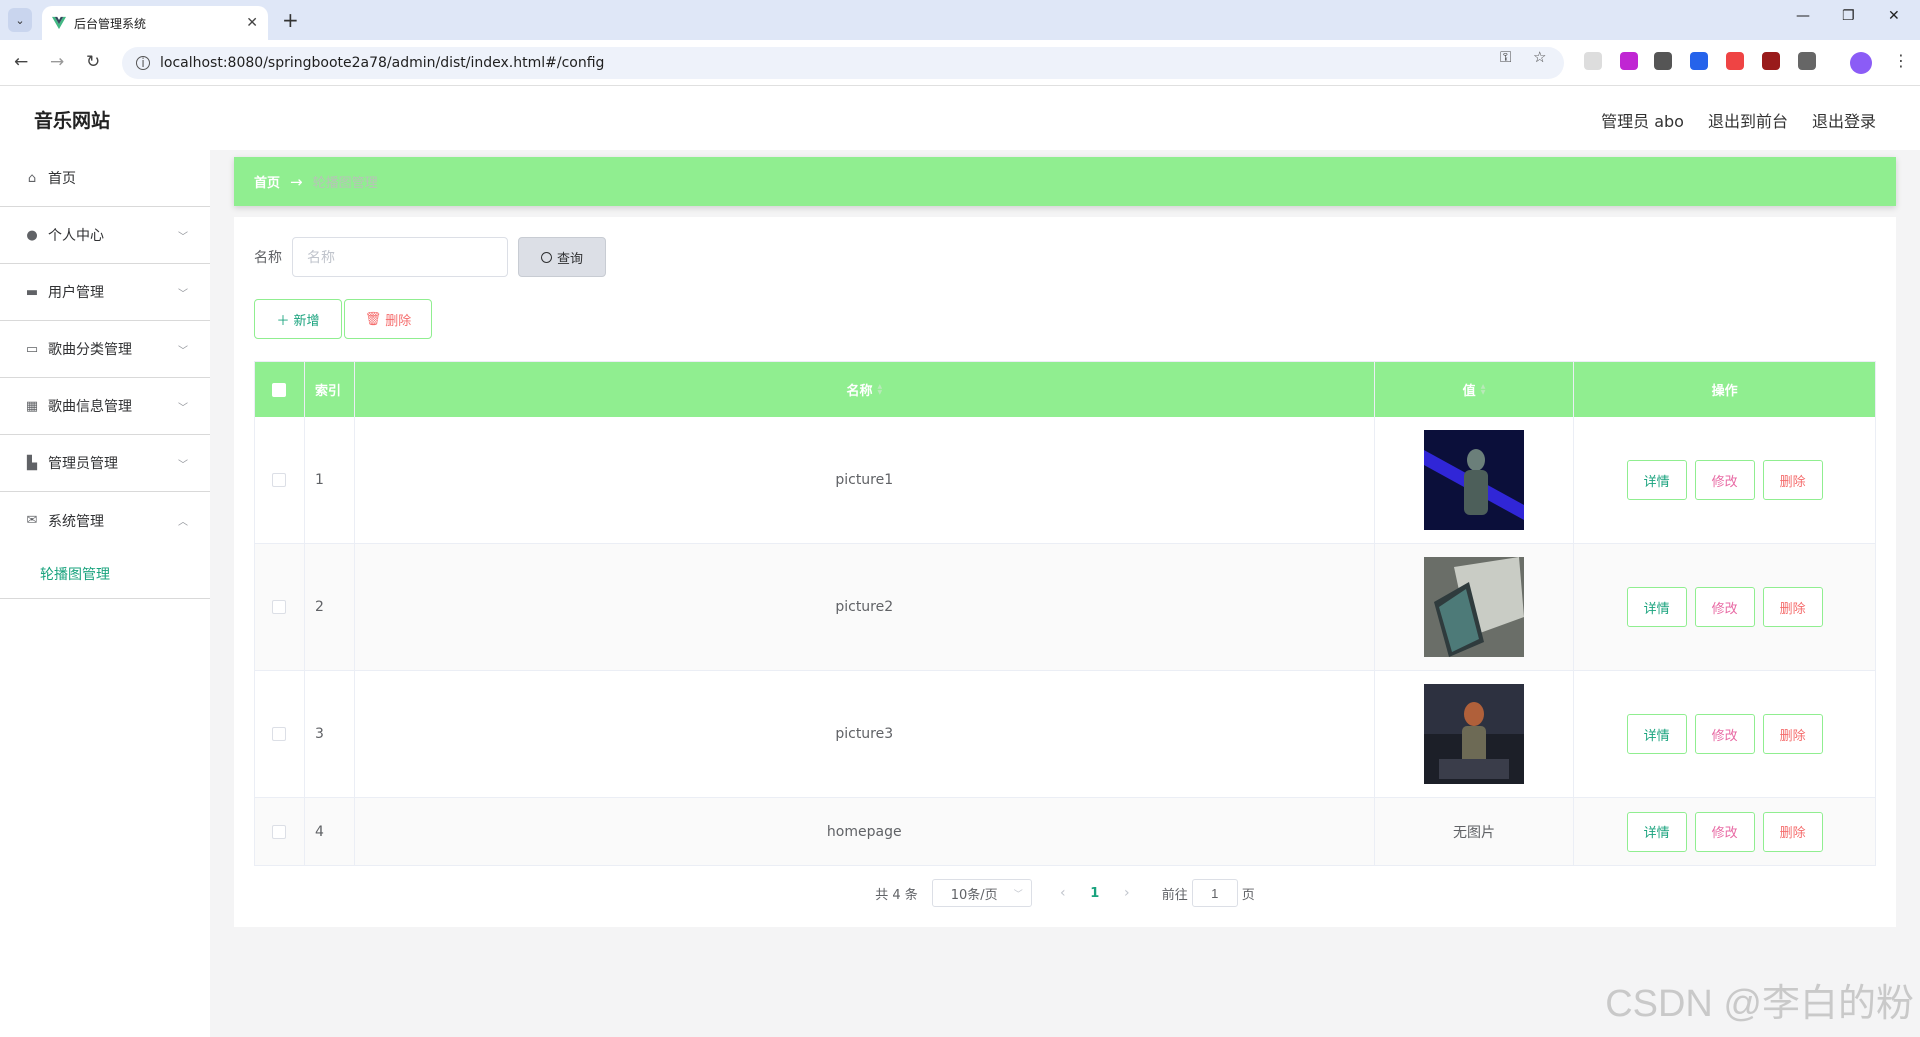 This screenshot has width=1920, height=1037. I want to click on sidebar-item-label: 首页, so click(62, 179).